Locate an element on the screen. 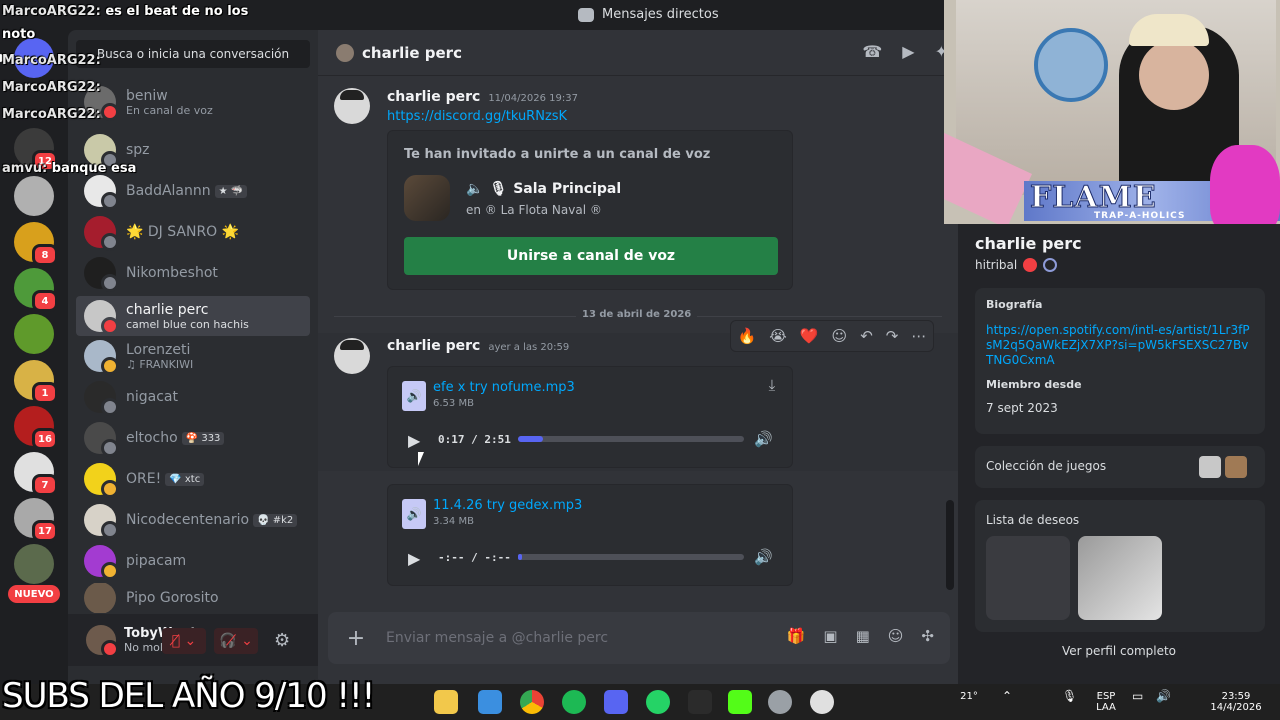 The image size is (1280, 720). add-reaction-icon: ☺ is located at coordinates (840, 336).